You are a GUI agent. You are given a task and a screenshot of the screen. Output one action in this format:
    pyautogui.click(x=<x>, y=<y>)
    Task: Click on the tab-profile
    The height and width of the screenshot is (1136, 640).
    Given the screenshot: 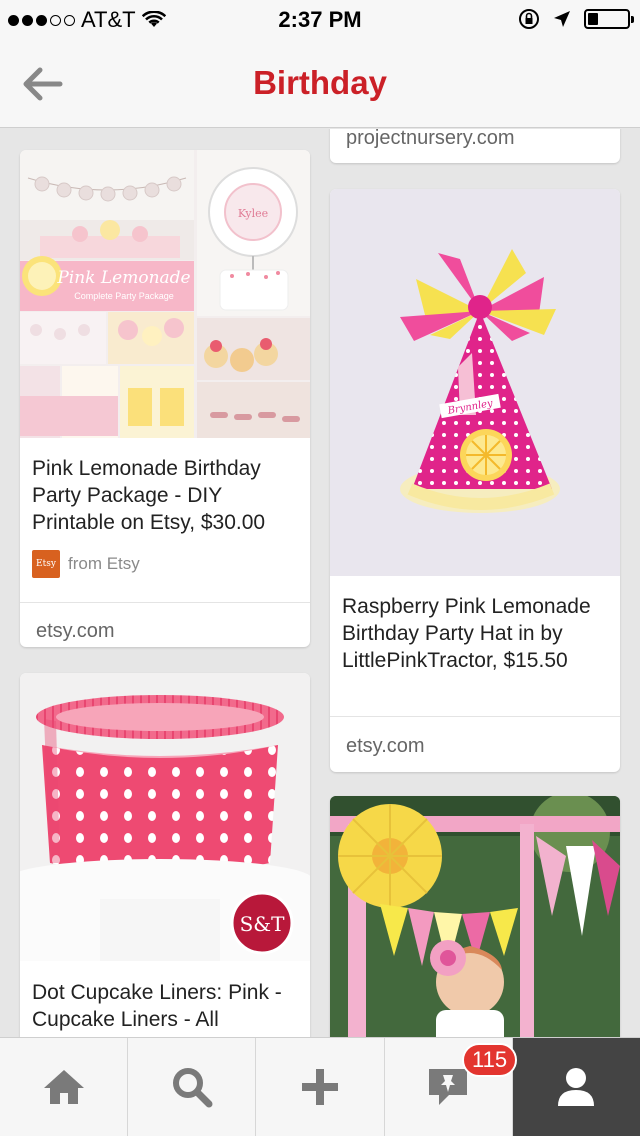 What is the action you would take?
    pyautogui.click(x=576, y=1087)
    